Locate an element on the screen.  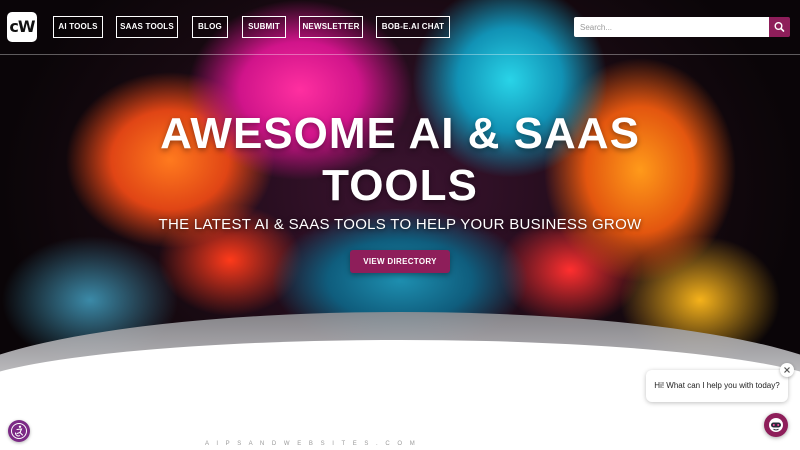
chatbot-icon is located at coordinates (776, 425).